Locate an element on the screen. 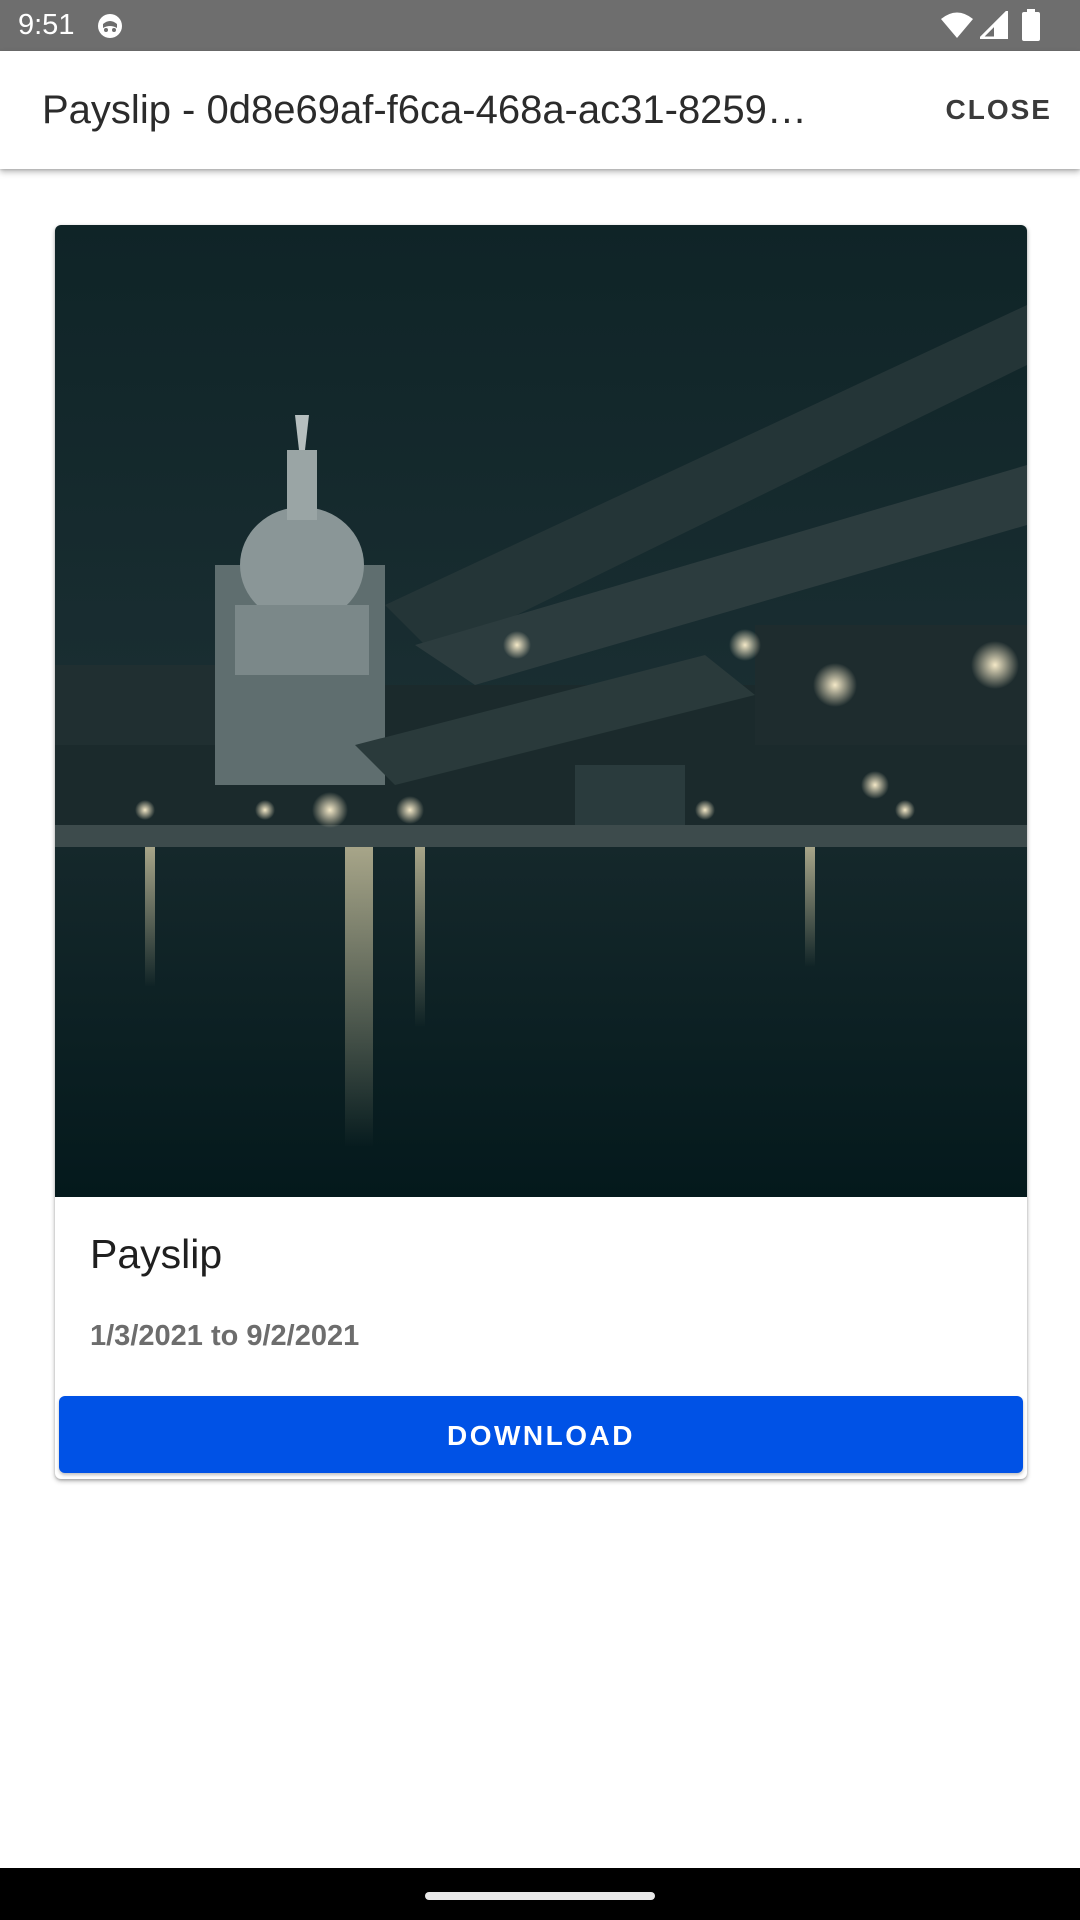  navigation-bar is located at coordinates (540, 1894).